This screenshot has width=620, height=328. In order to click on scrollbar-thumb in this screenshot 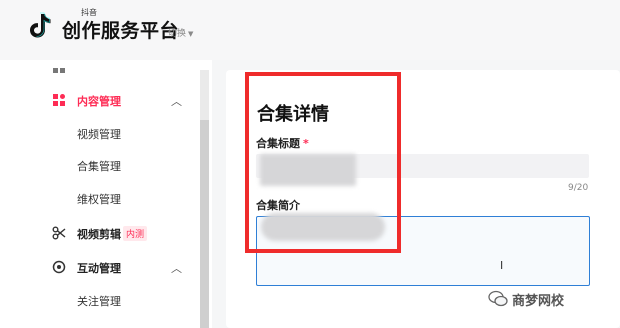, I will do `click(204, 224)`.